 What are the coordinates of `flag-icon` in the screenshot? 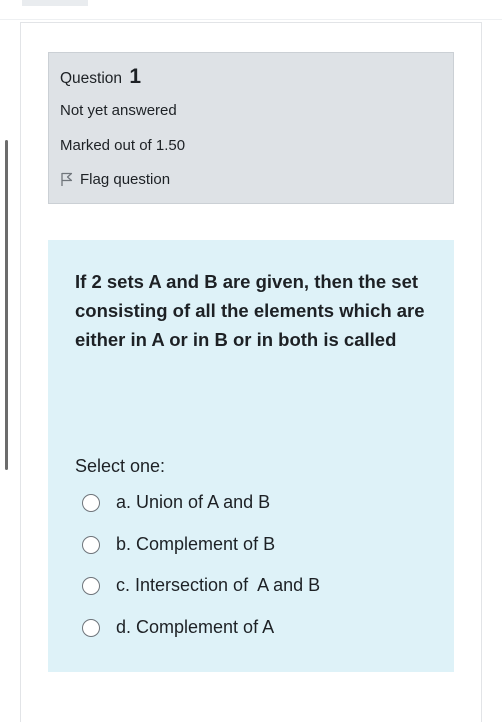 It's located at (67, 179).